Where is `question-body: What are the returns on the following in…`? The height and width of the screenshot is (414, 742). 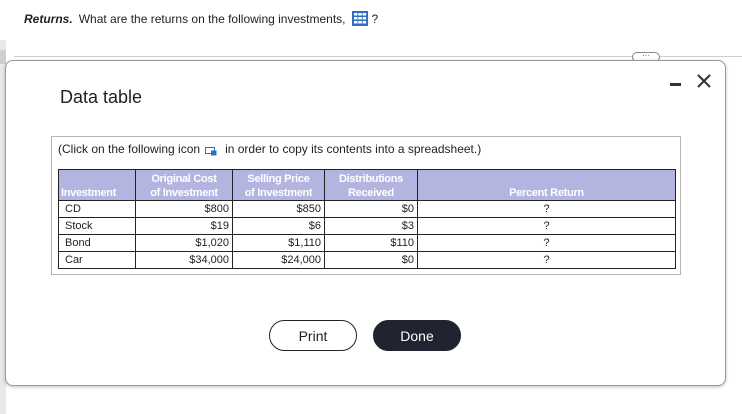
question-body: What are the returns on the following in… is located at coordinates (212, 18).